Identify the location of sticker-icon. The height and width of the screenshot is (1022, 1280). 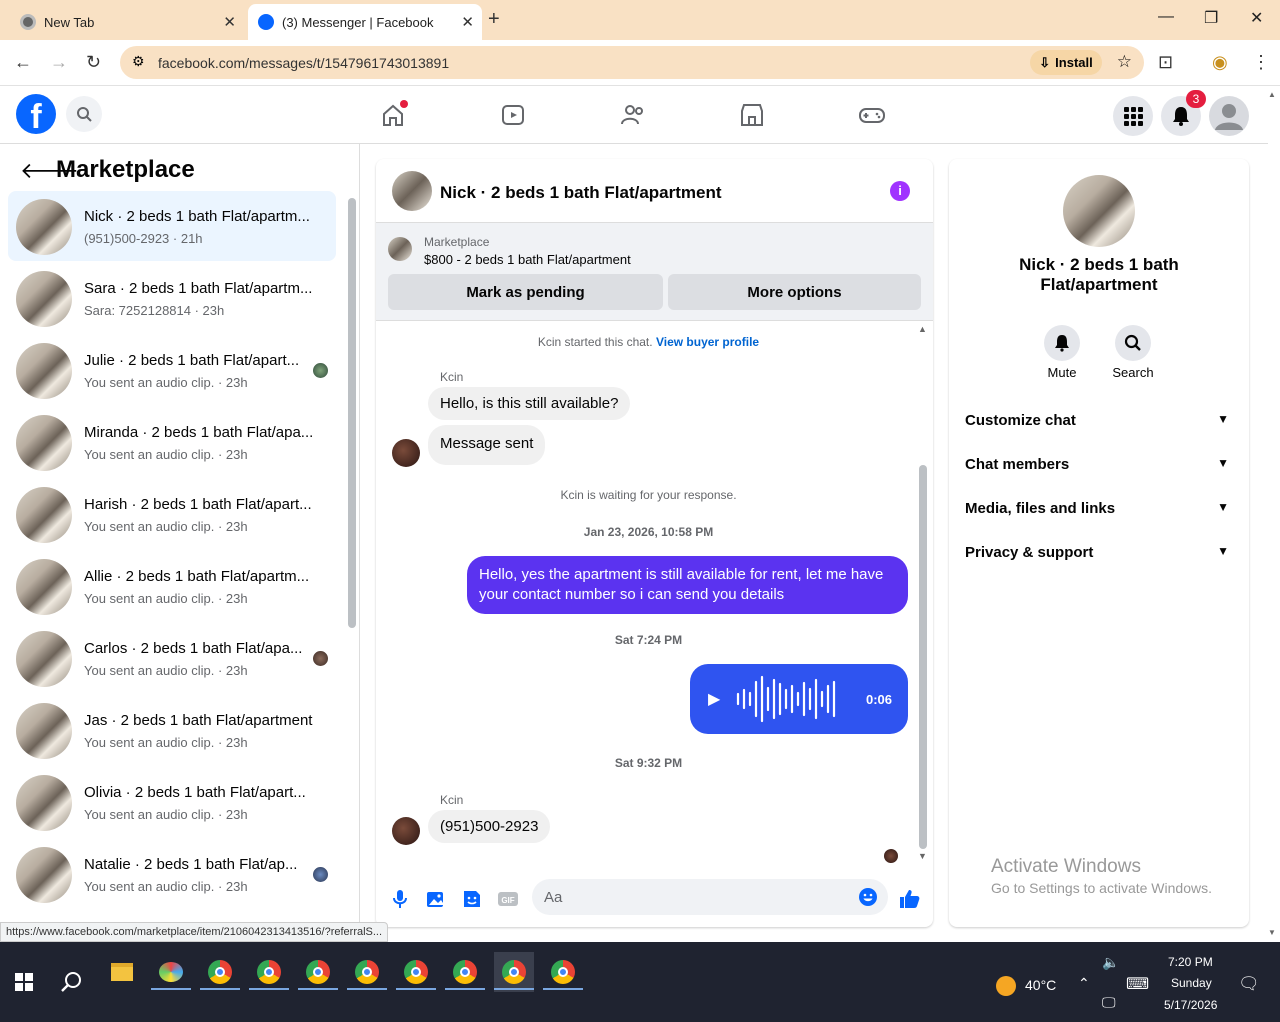
(472, 899).